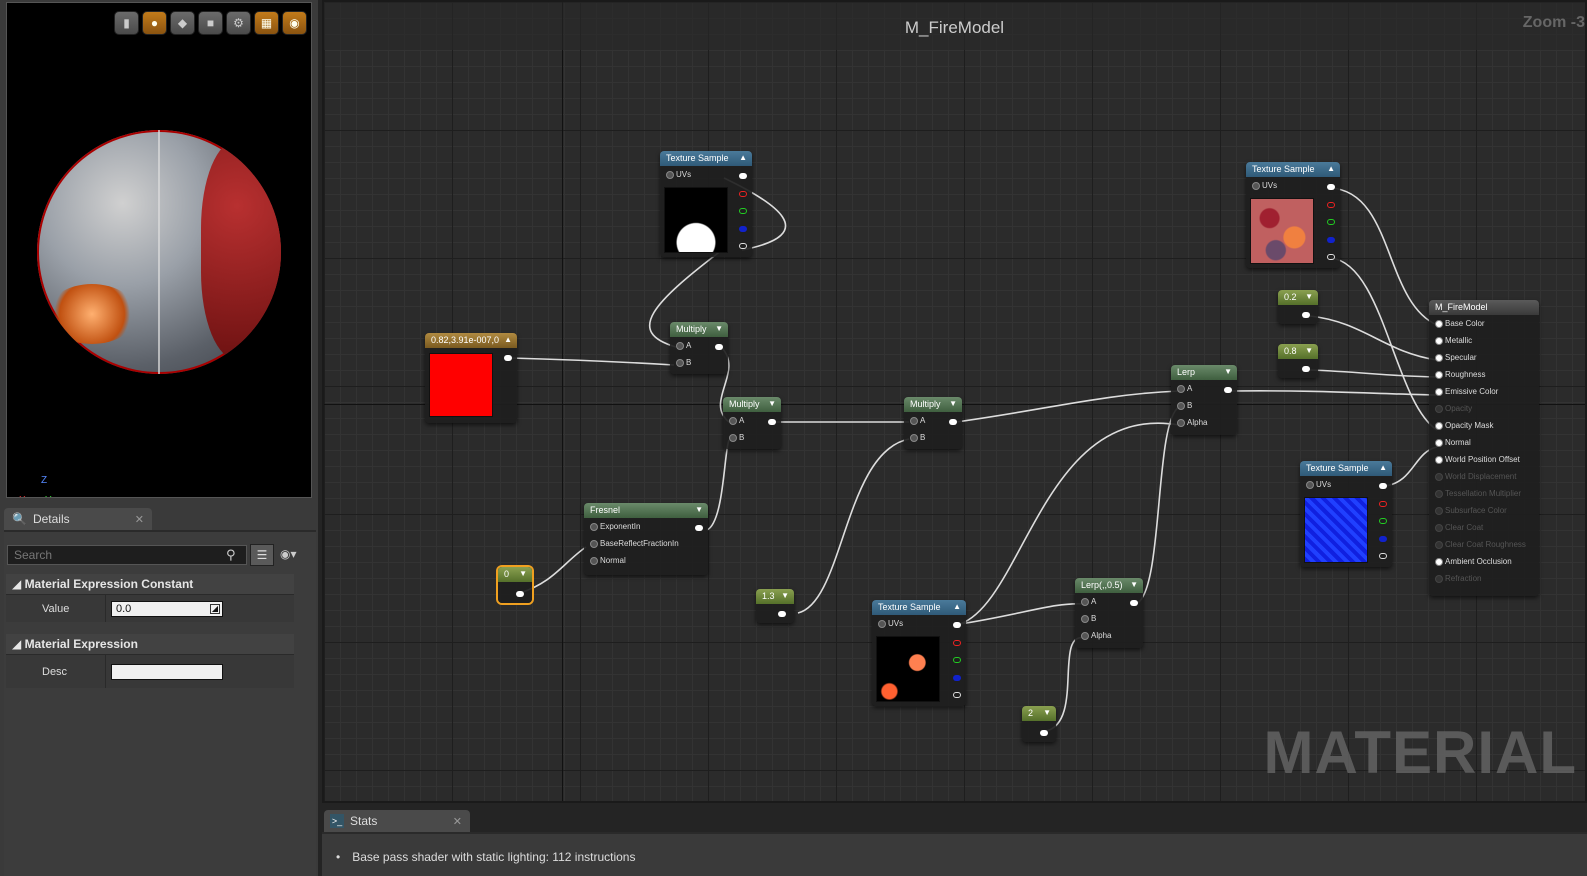  I want to click on node-constant-0-2: 0.2 ▼, so click(1298, 307).